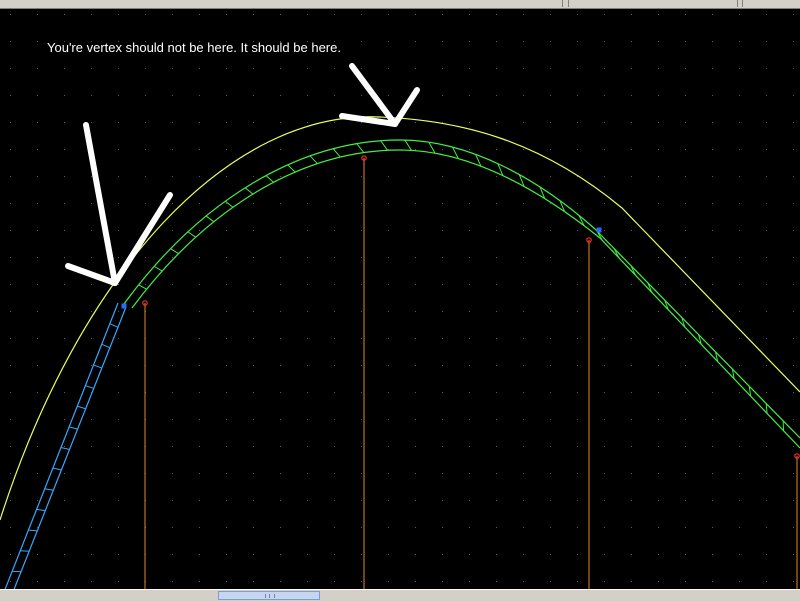 This screenshot has width=800, height=601. What do you see at coordinates (400, 4) in the screenshot?
I see `toolbar-strip` at bounding box center [400, 4].